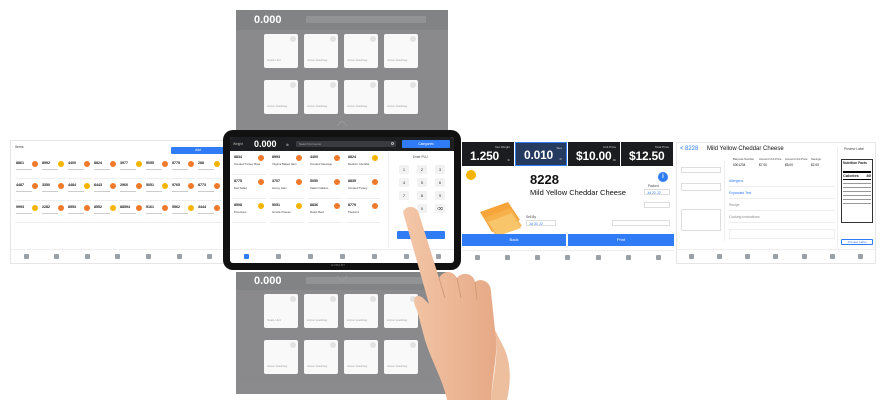 This screenshot has width=887, height=405. Describe the element at coordinates (209, 213) in the screenshot. I see `item-tile: 3444` at that location.